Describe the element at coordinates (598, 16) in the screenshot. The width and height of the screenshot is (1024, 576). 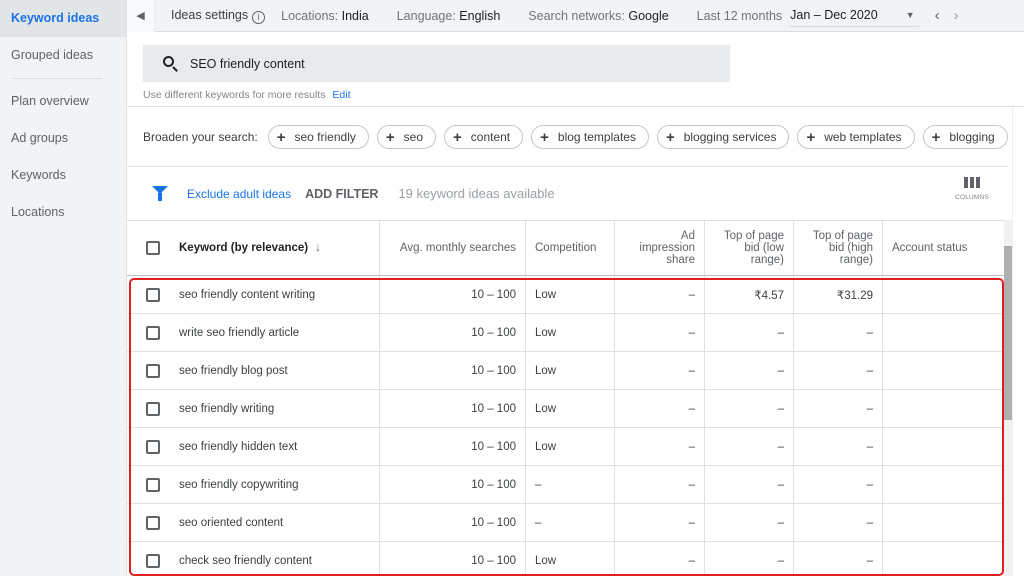
I see `search-networks-setting: Search networks: Google` at that location.